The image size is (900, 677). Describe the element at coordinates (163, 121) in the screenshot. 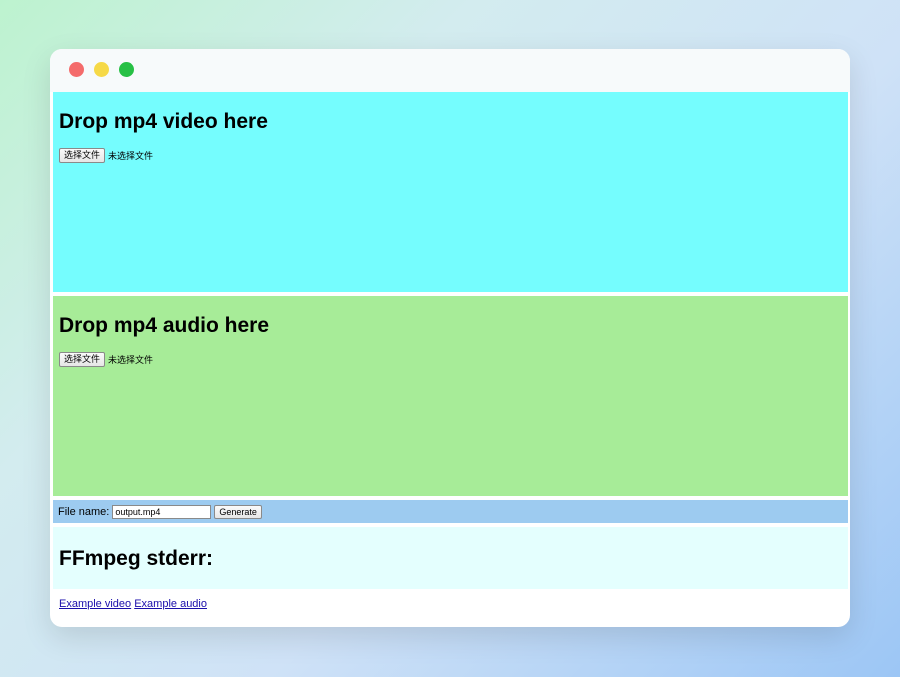

I see `video-drop-heading: Drop mp4 video here` at that location.